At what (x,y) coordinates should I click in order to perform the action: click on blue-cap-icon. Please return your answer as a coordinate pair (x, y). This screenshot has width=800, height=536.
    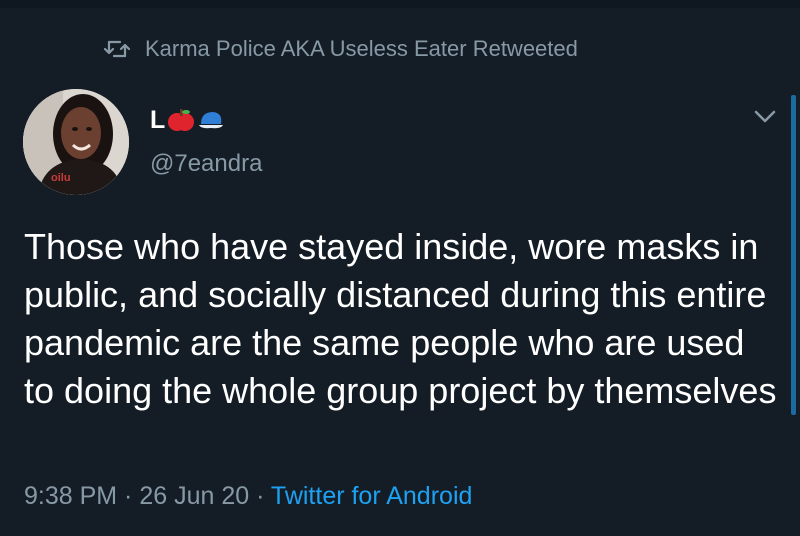
    Looking at the image, I should click on (211, 120).